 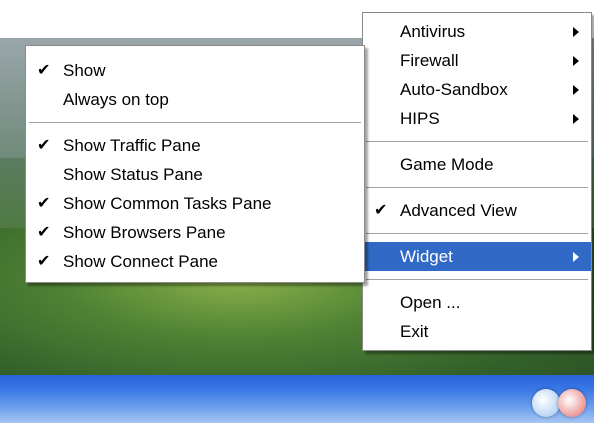 What do you see at coordinates (195, 70) in the screenshot?
I see `widget-item-show: ✔ Show` at bounding box center [195, 70].